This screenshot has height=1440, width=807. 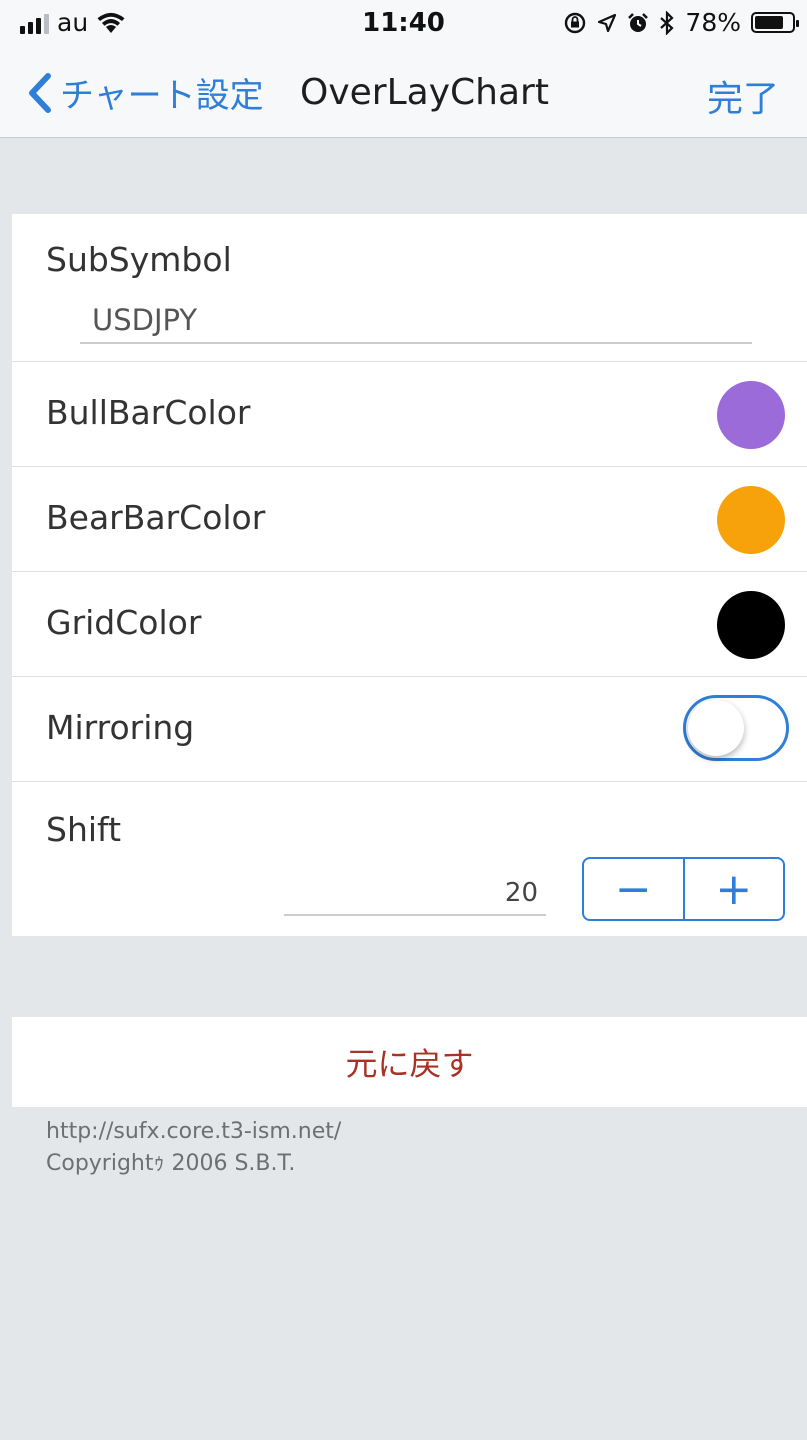 What do you see at coordinates (713, 22) in the screenshot?
I see `battery-percent: 78%` at bounding box center [713, 22].